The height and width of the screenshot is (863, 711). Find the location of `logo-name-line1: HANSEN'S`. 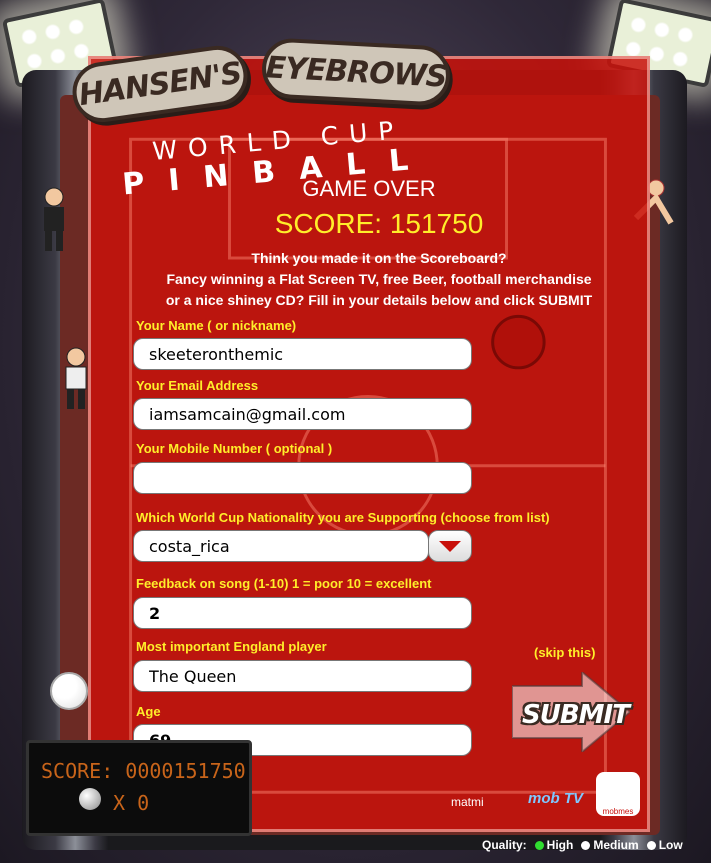

logo-name-line1: HANSEN'S is located at coordinates (160, 84).